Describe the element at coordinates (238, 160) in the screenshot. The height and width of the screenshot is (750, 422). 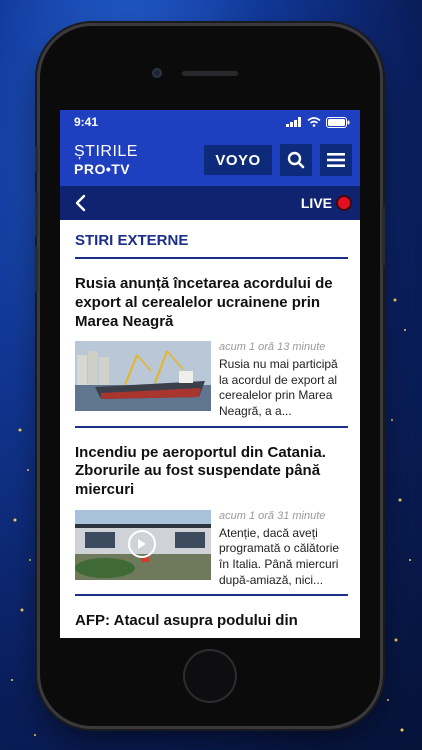
I see `voyo-button: VOYO` at that location.